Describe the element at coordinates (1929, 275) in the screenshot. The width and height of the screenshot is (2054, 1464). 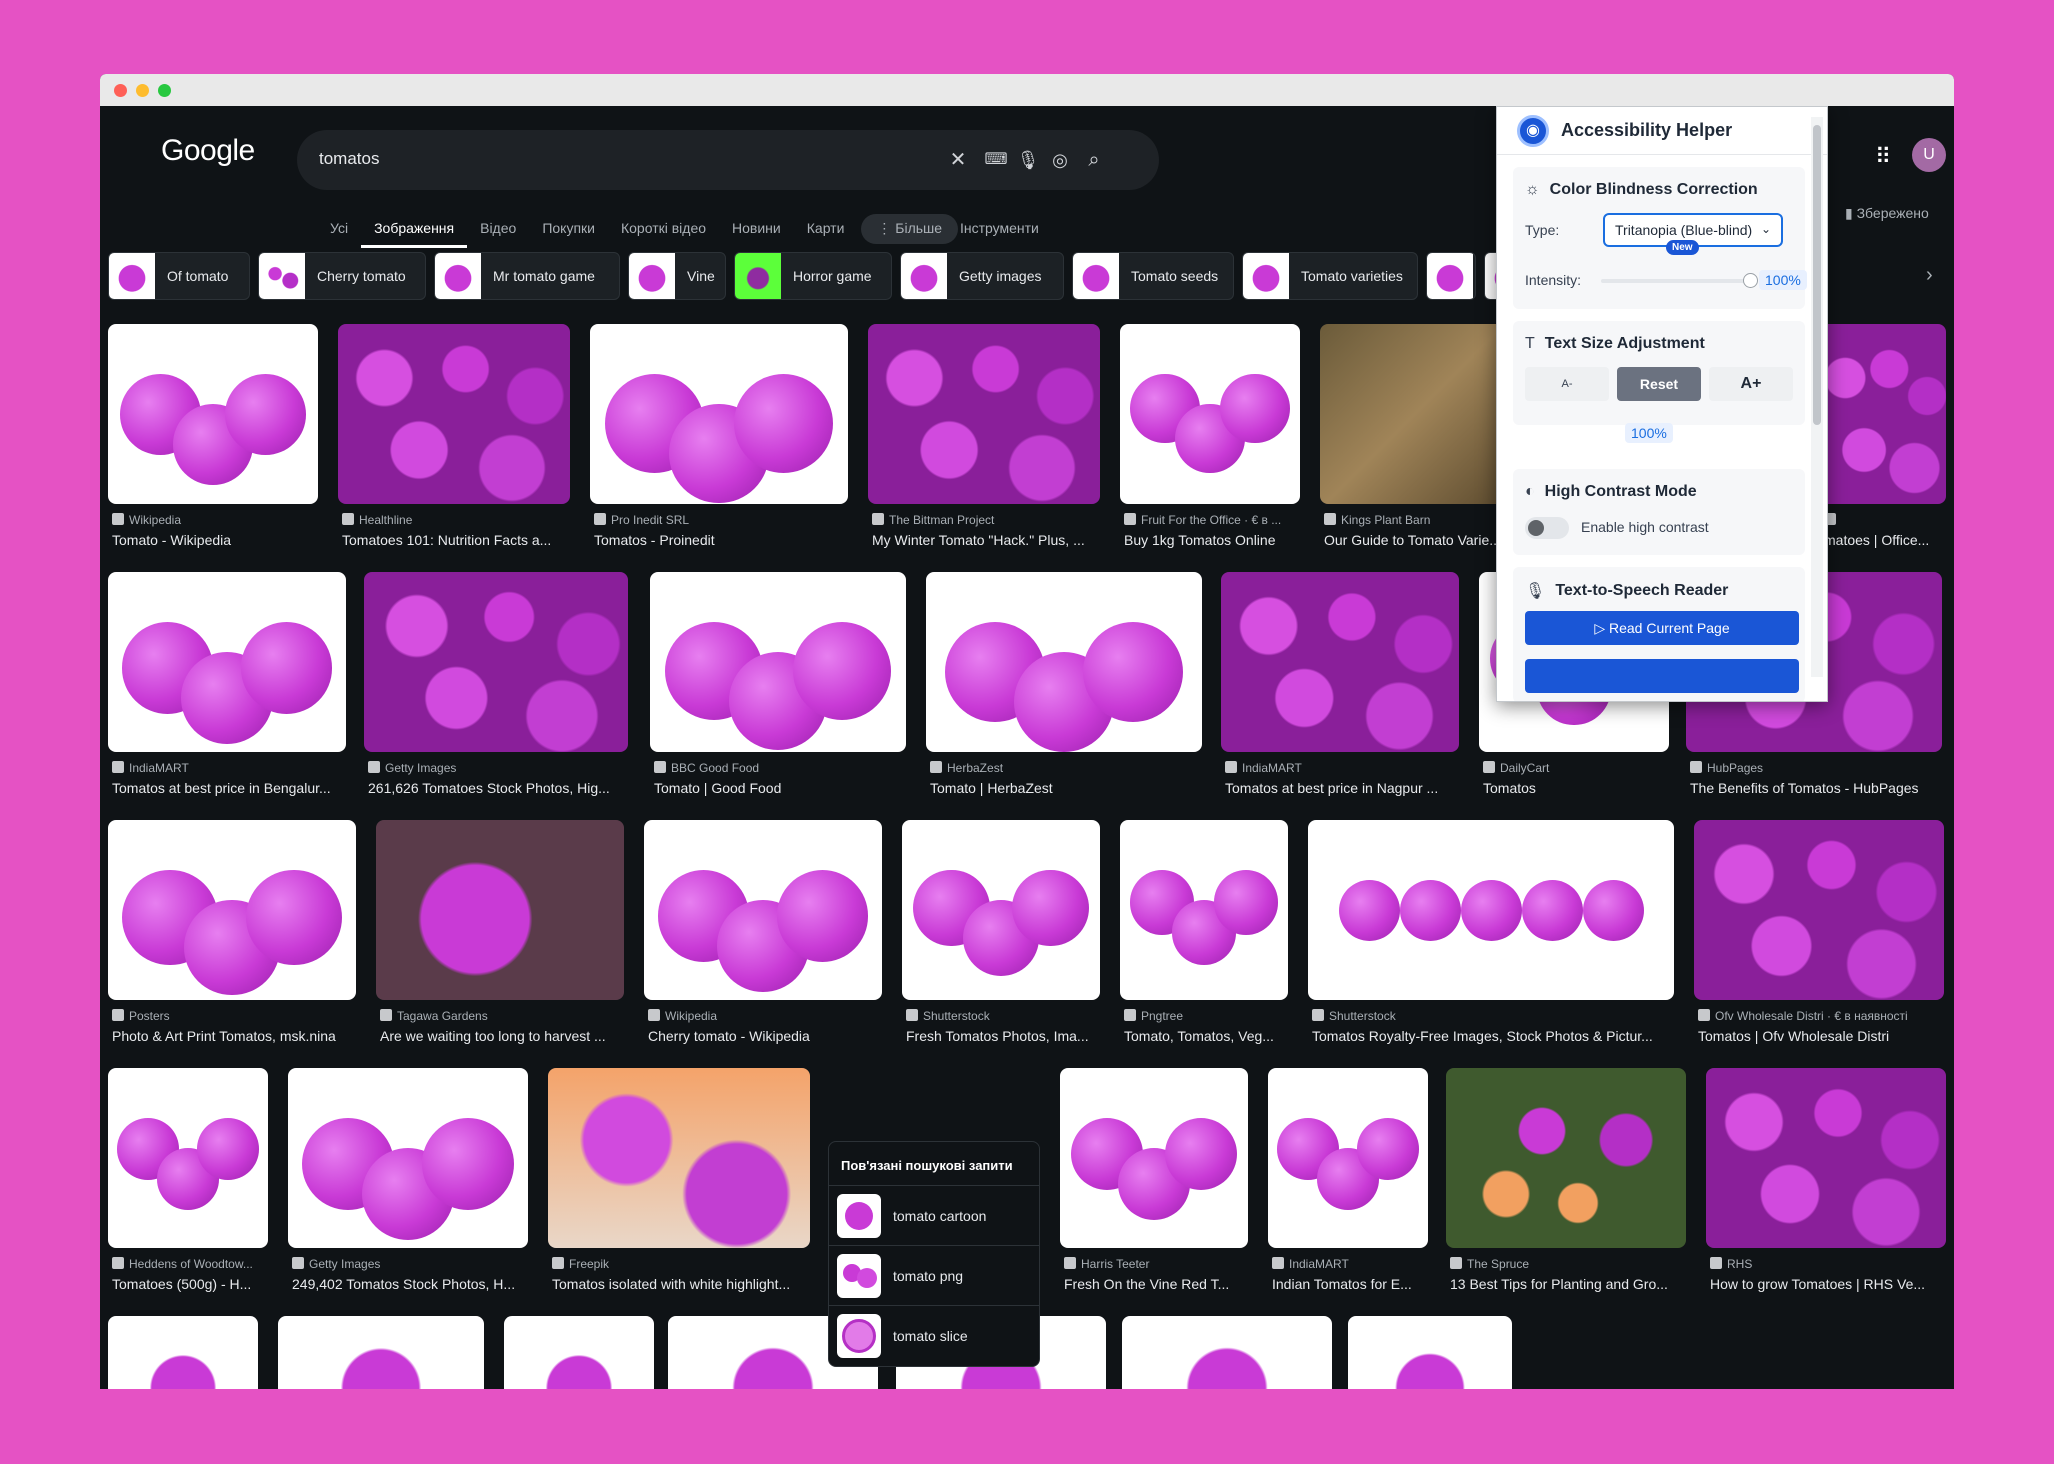
I see `chevron-right-icon: ›` at that location.